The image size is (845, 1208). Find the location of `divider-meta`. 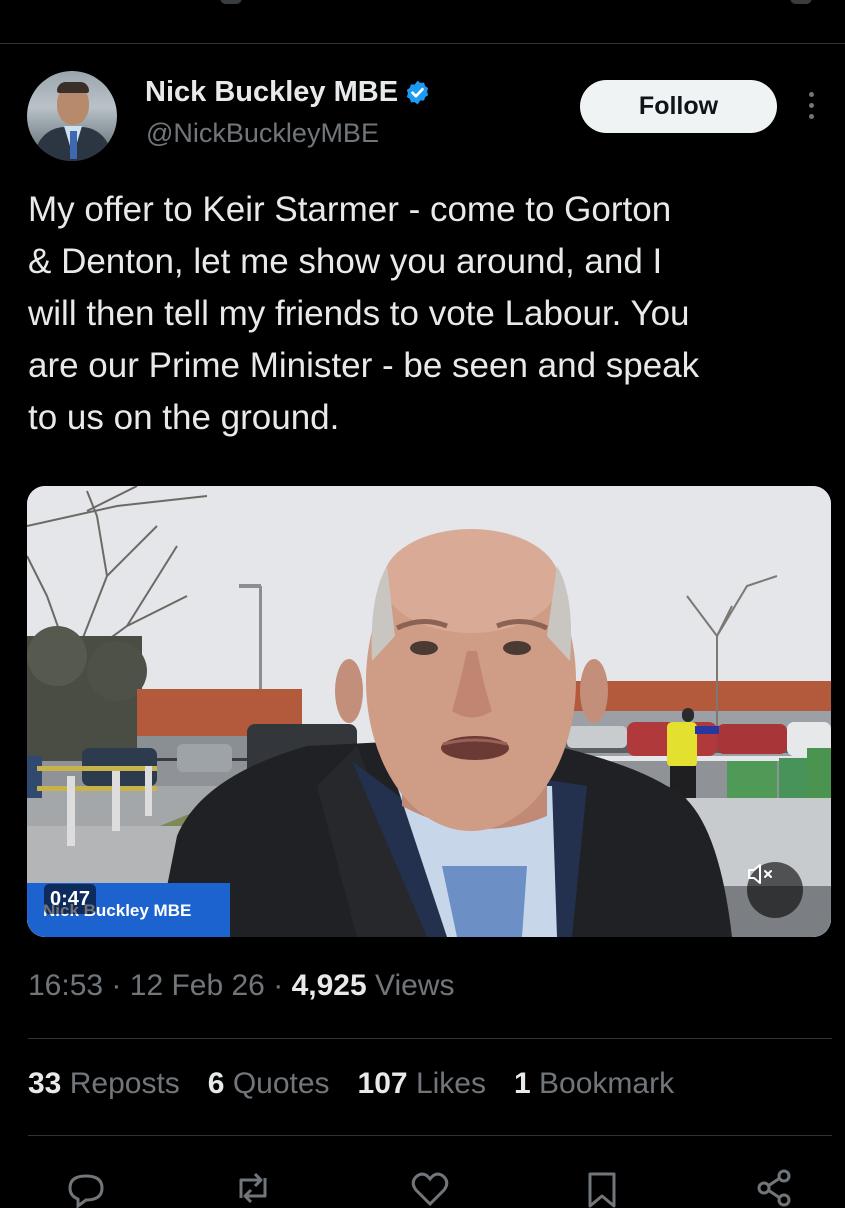

divider-meta is located at coordinates (430, 1038).